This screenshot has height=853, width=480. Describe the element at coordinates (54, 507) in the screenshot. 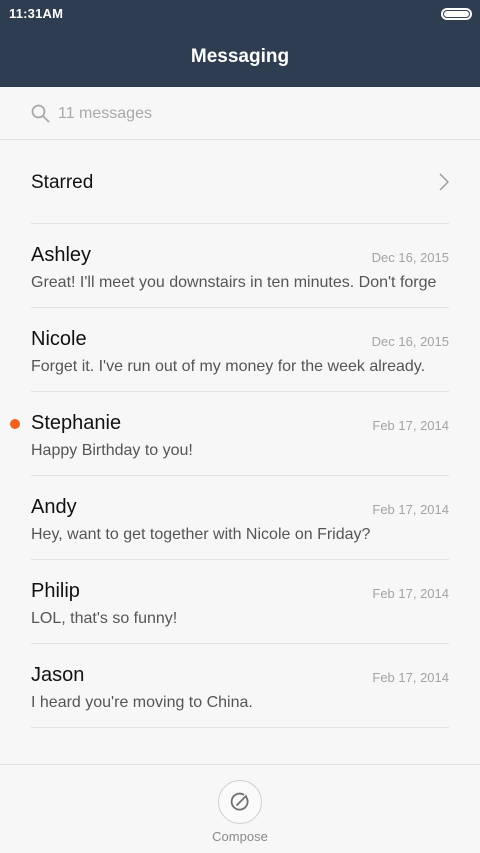

I see `contact-name: Andy` at that location.